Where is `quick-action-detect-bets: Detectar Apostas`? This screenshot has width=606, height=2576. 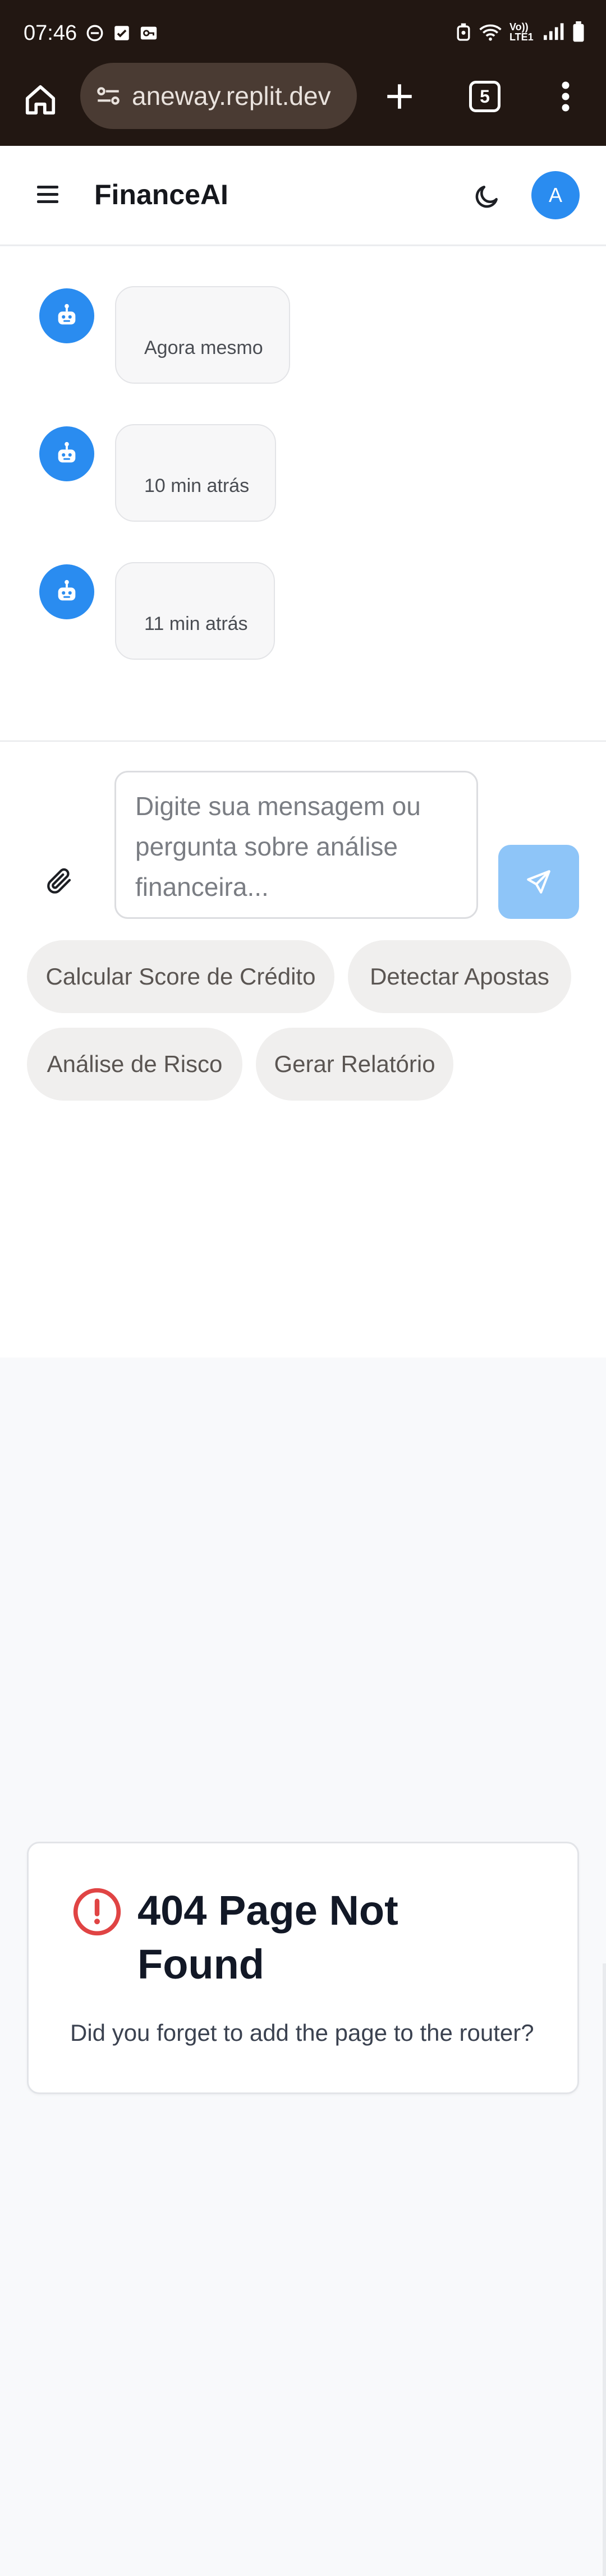 quick-action-detect-bets: Detectar Apostas is located at coordinates (459, 976).